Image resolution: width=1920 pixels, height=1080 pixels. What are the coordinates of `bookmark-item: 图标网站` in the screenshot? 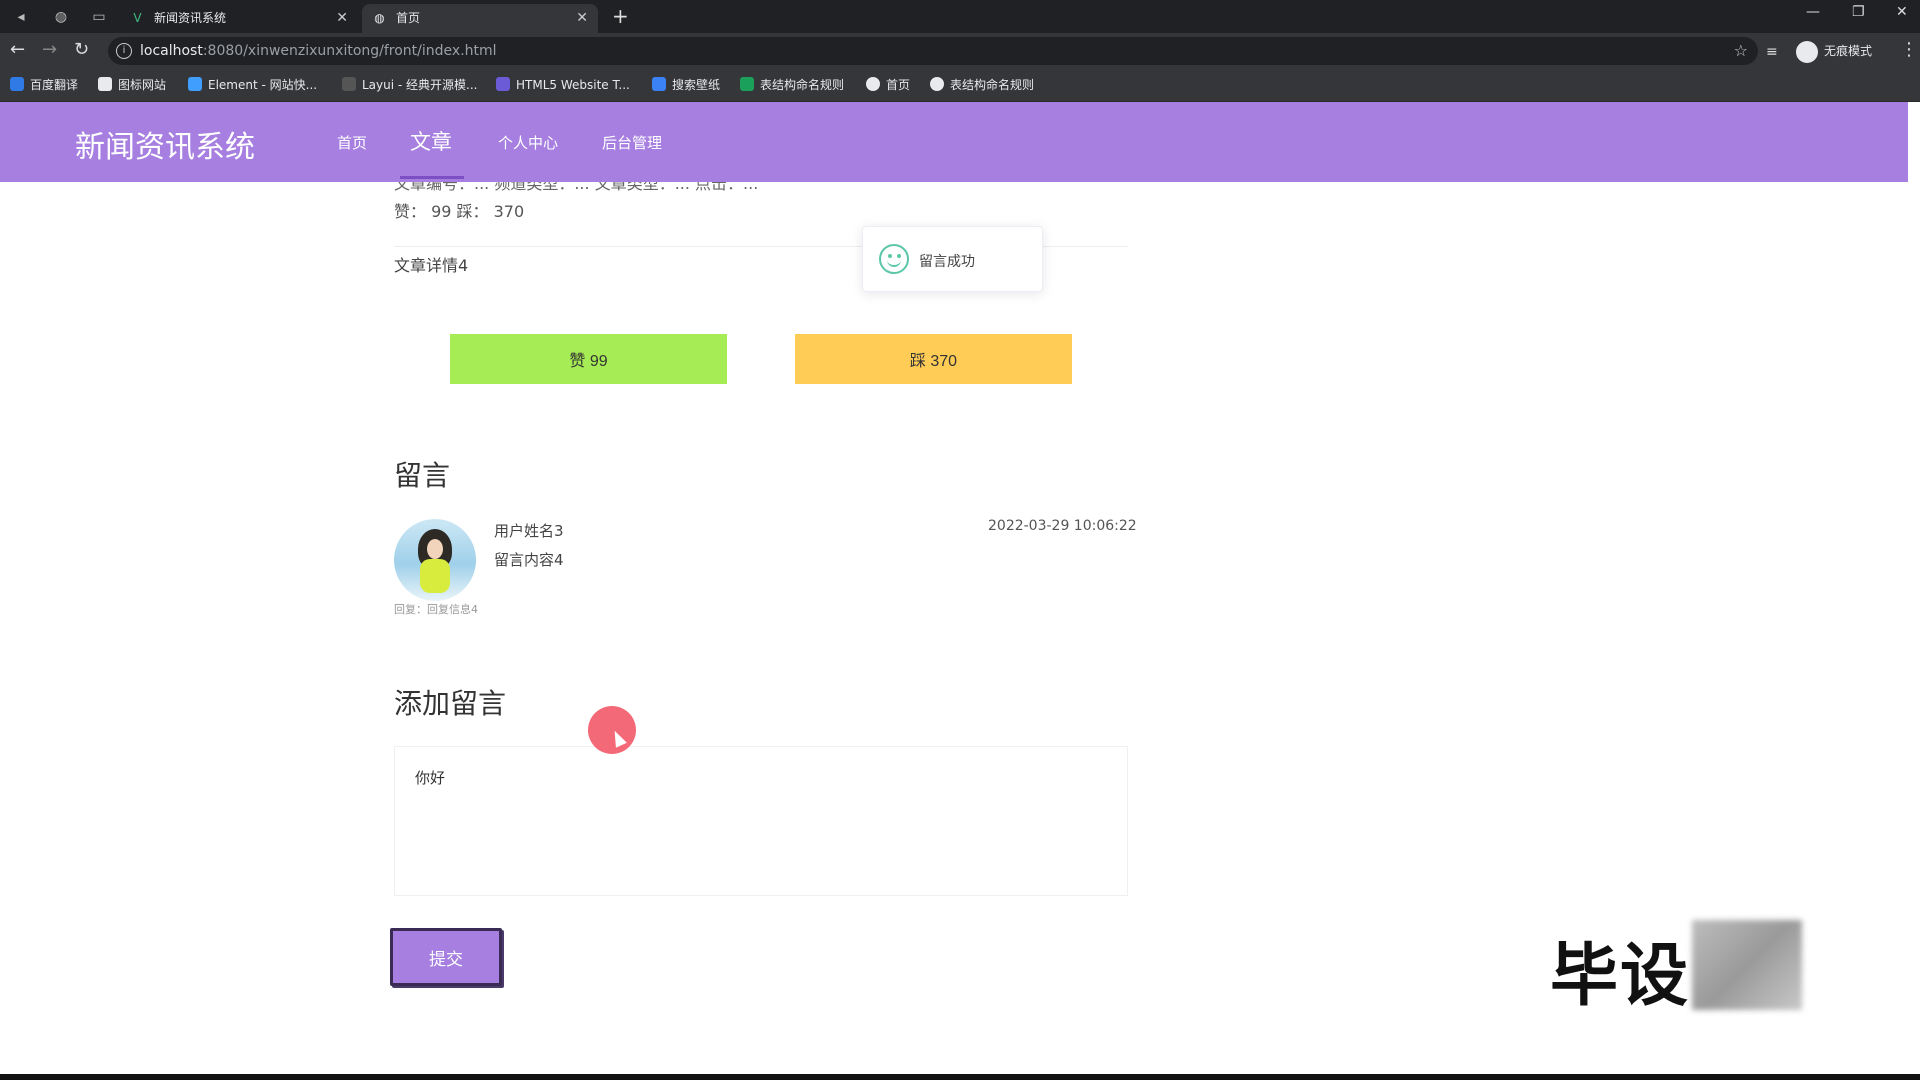 It's located at (132, 85).